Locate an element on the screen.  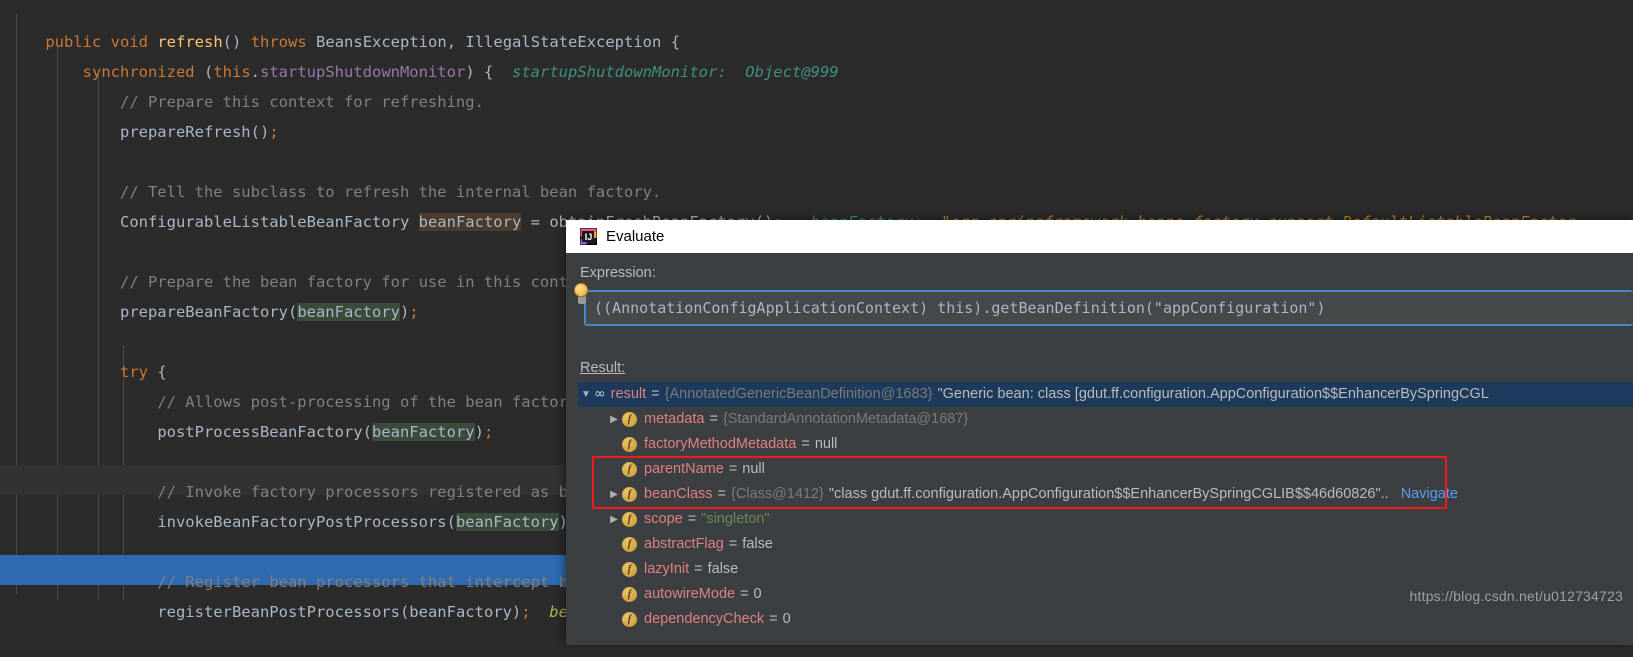
collapse-arrow-icon: ▼ is located at coordinates (586, 394).